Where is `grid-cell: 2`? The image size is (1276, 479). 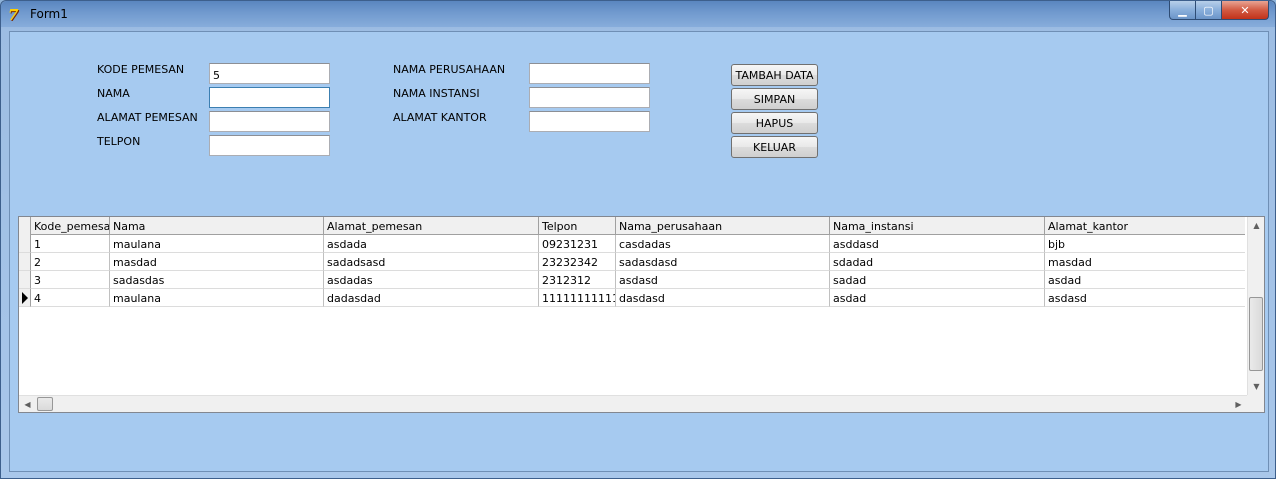 grid-cell: 2 is located at coordinates (70, 262).